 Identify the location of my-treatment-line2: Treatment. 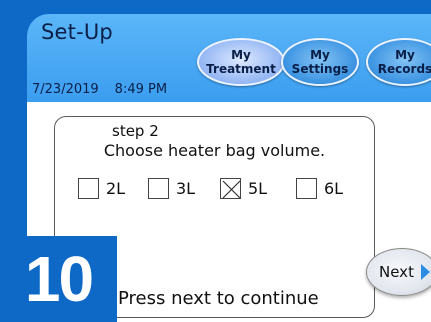
(241, 69).